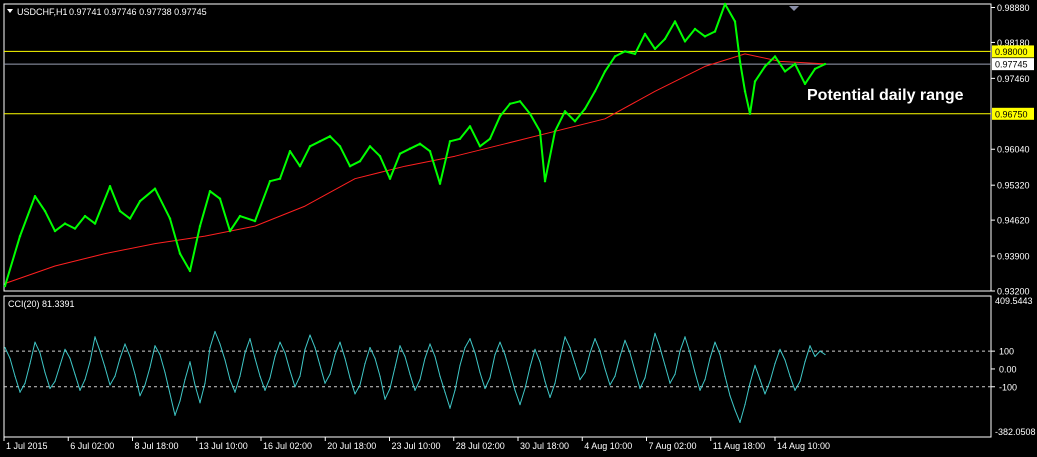 This screenshot has height=457, width=1037. Describe the element at coordinates (1008, 387) in the screenshot. I see `cci-axis-label: -100` at that location.